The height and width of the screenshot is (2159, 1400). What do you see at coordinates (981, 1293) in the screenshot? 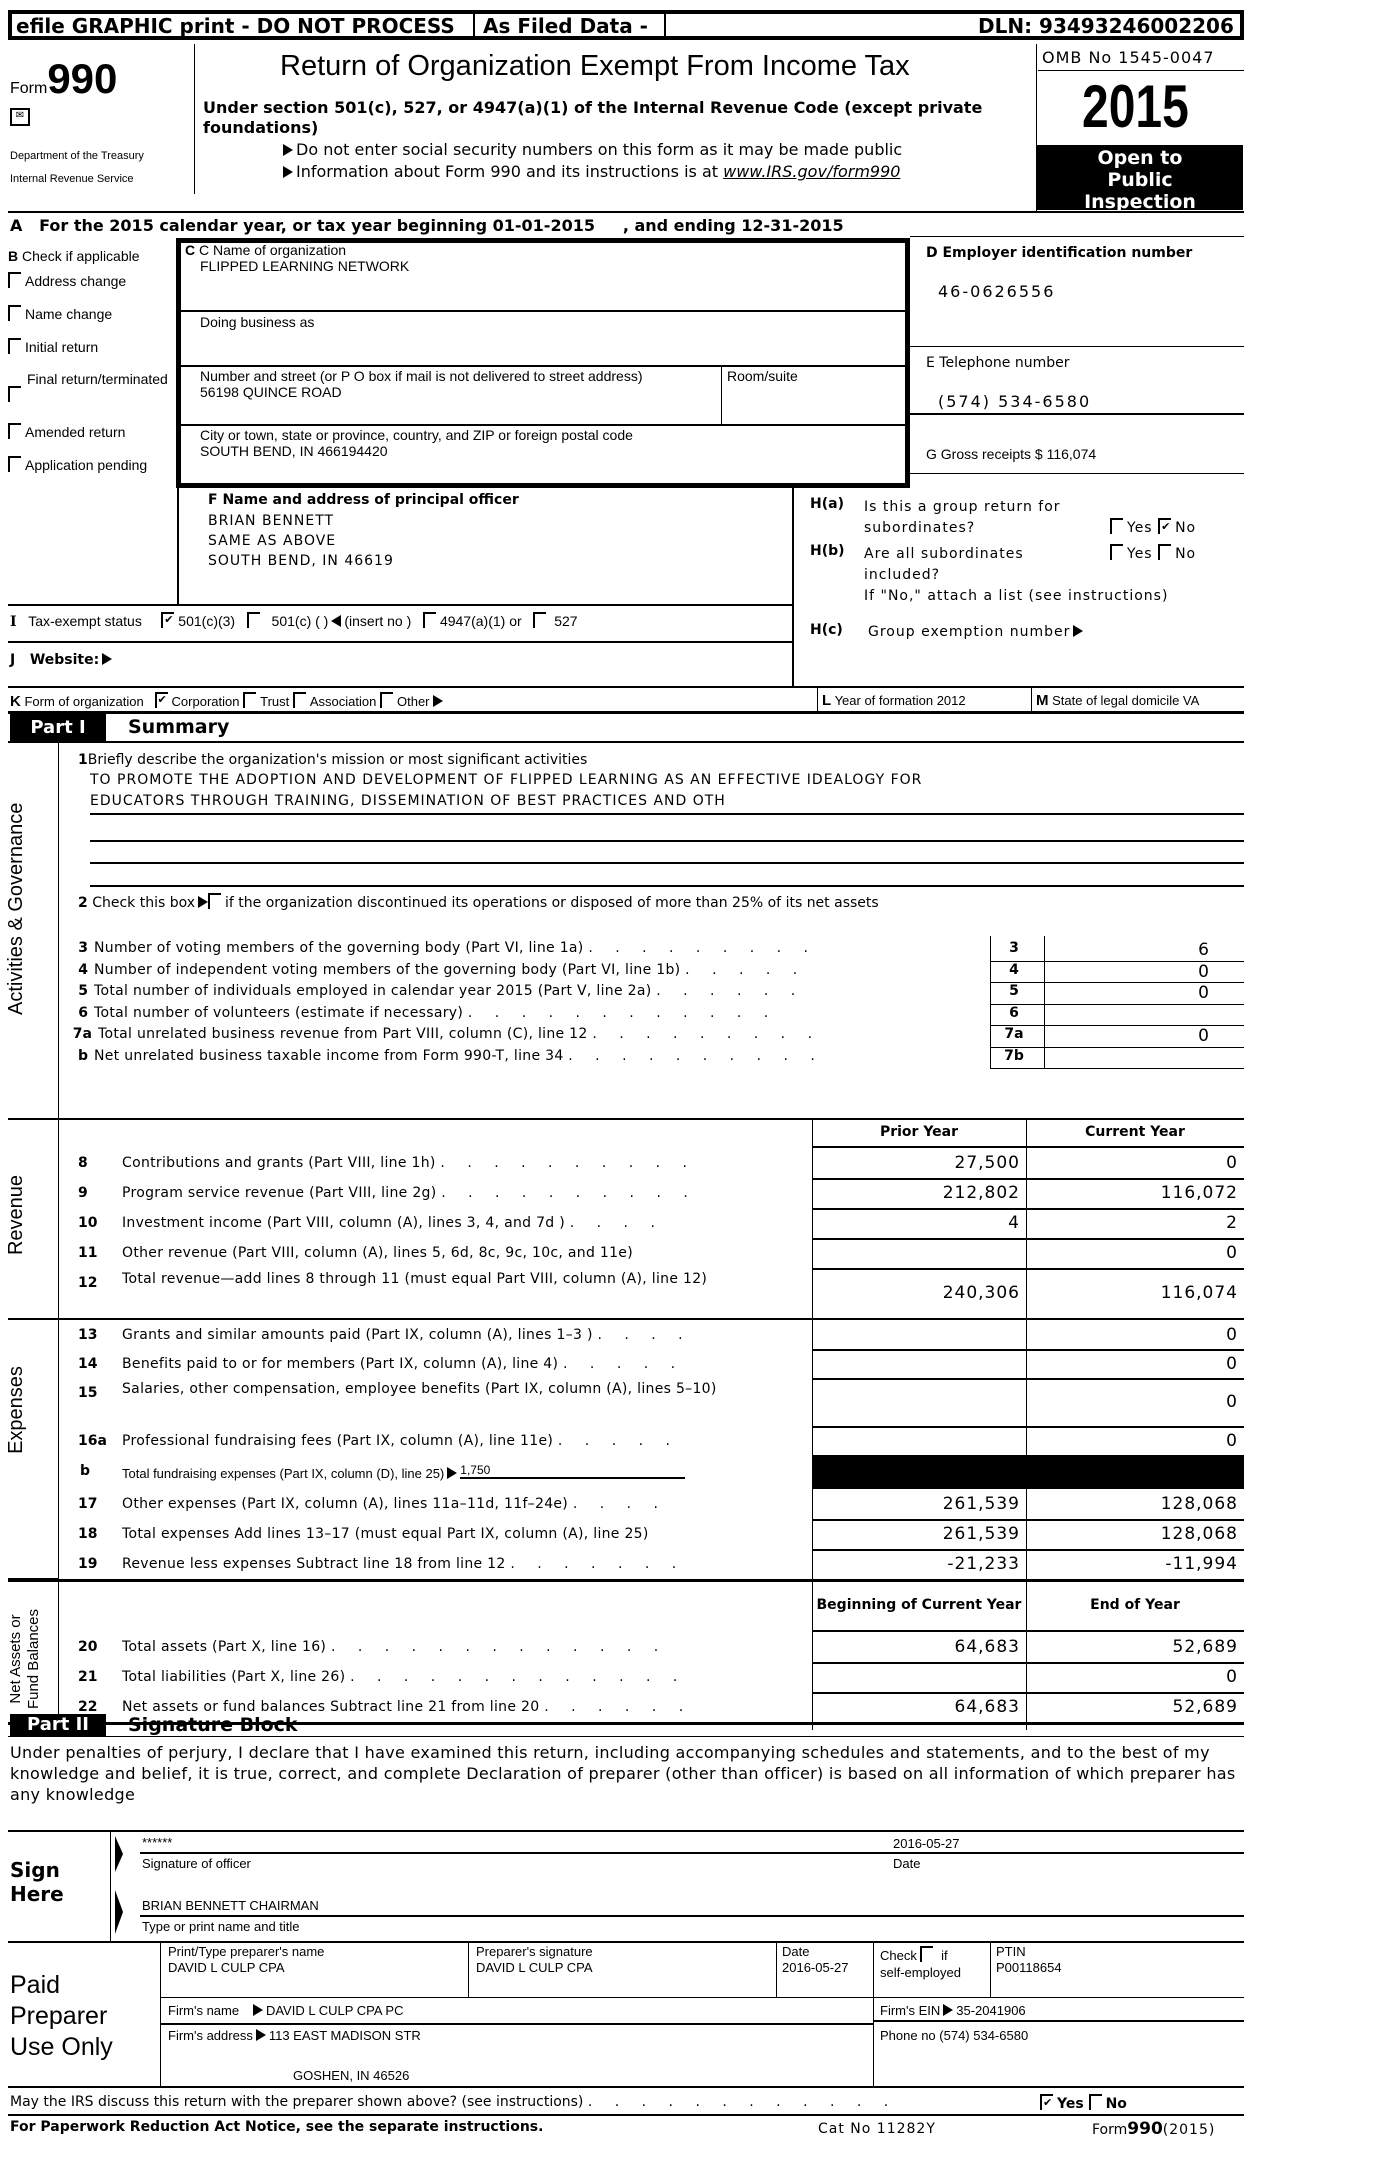
I see `value-col1: 240,306` at bounding box center [981, 1293].